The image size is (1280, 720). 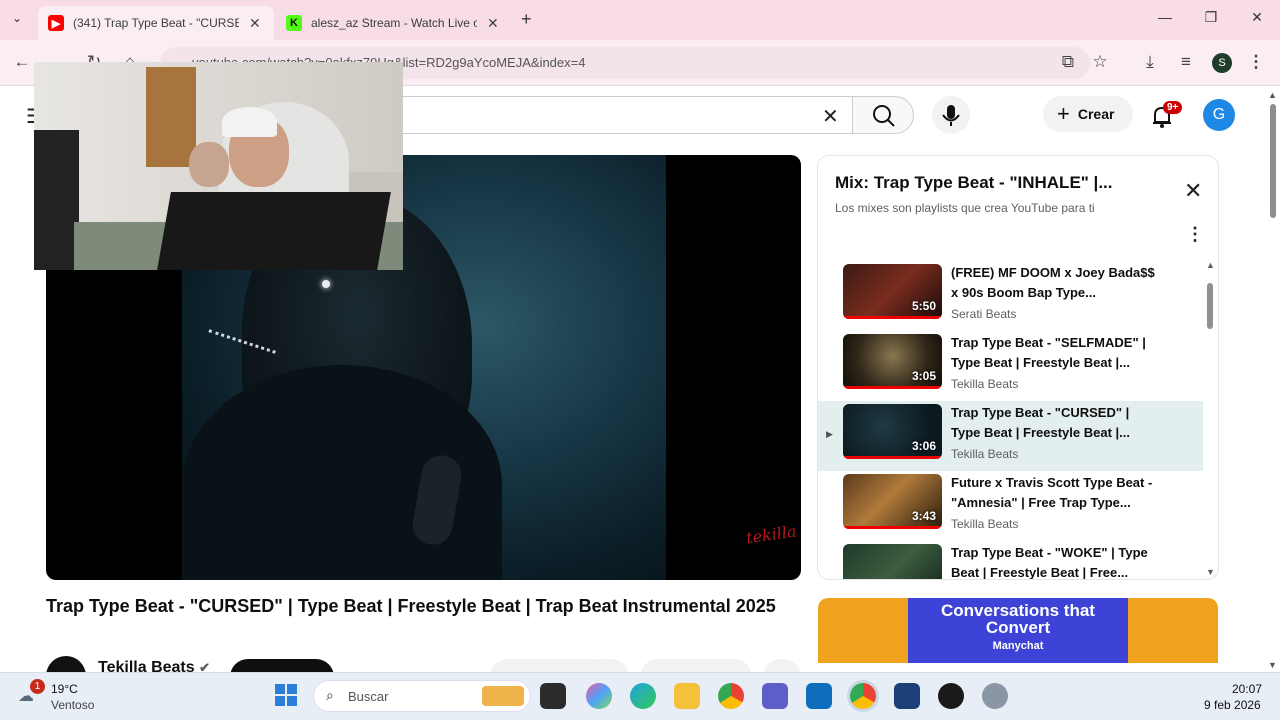 What do you see at coordinates (1257, 17) in the screenshot?
I see `close-window-icon: ✕` at bounding box center [1257, 17].